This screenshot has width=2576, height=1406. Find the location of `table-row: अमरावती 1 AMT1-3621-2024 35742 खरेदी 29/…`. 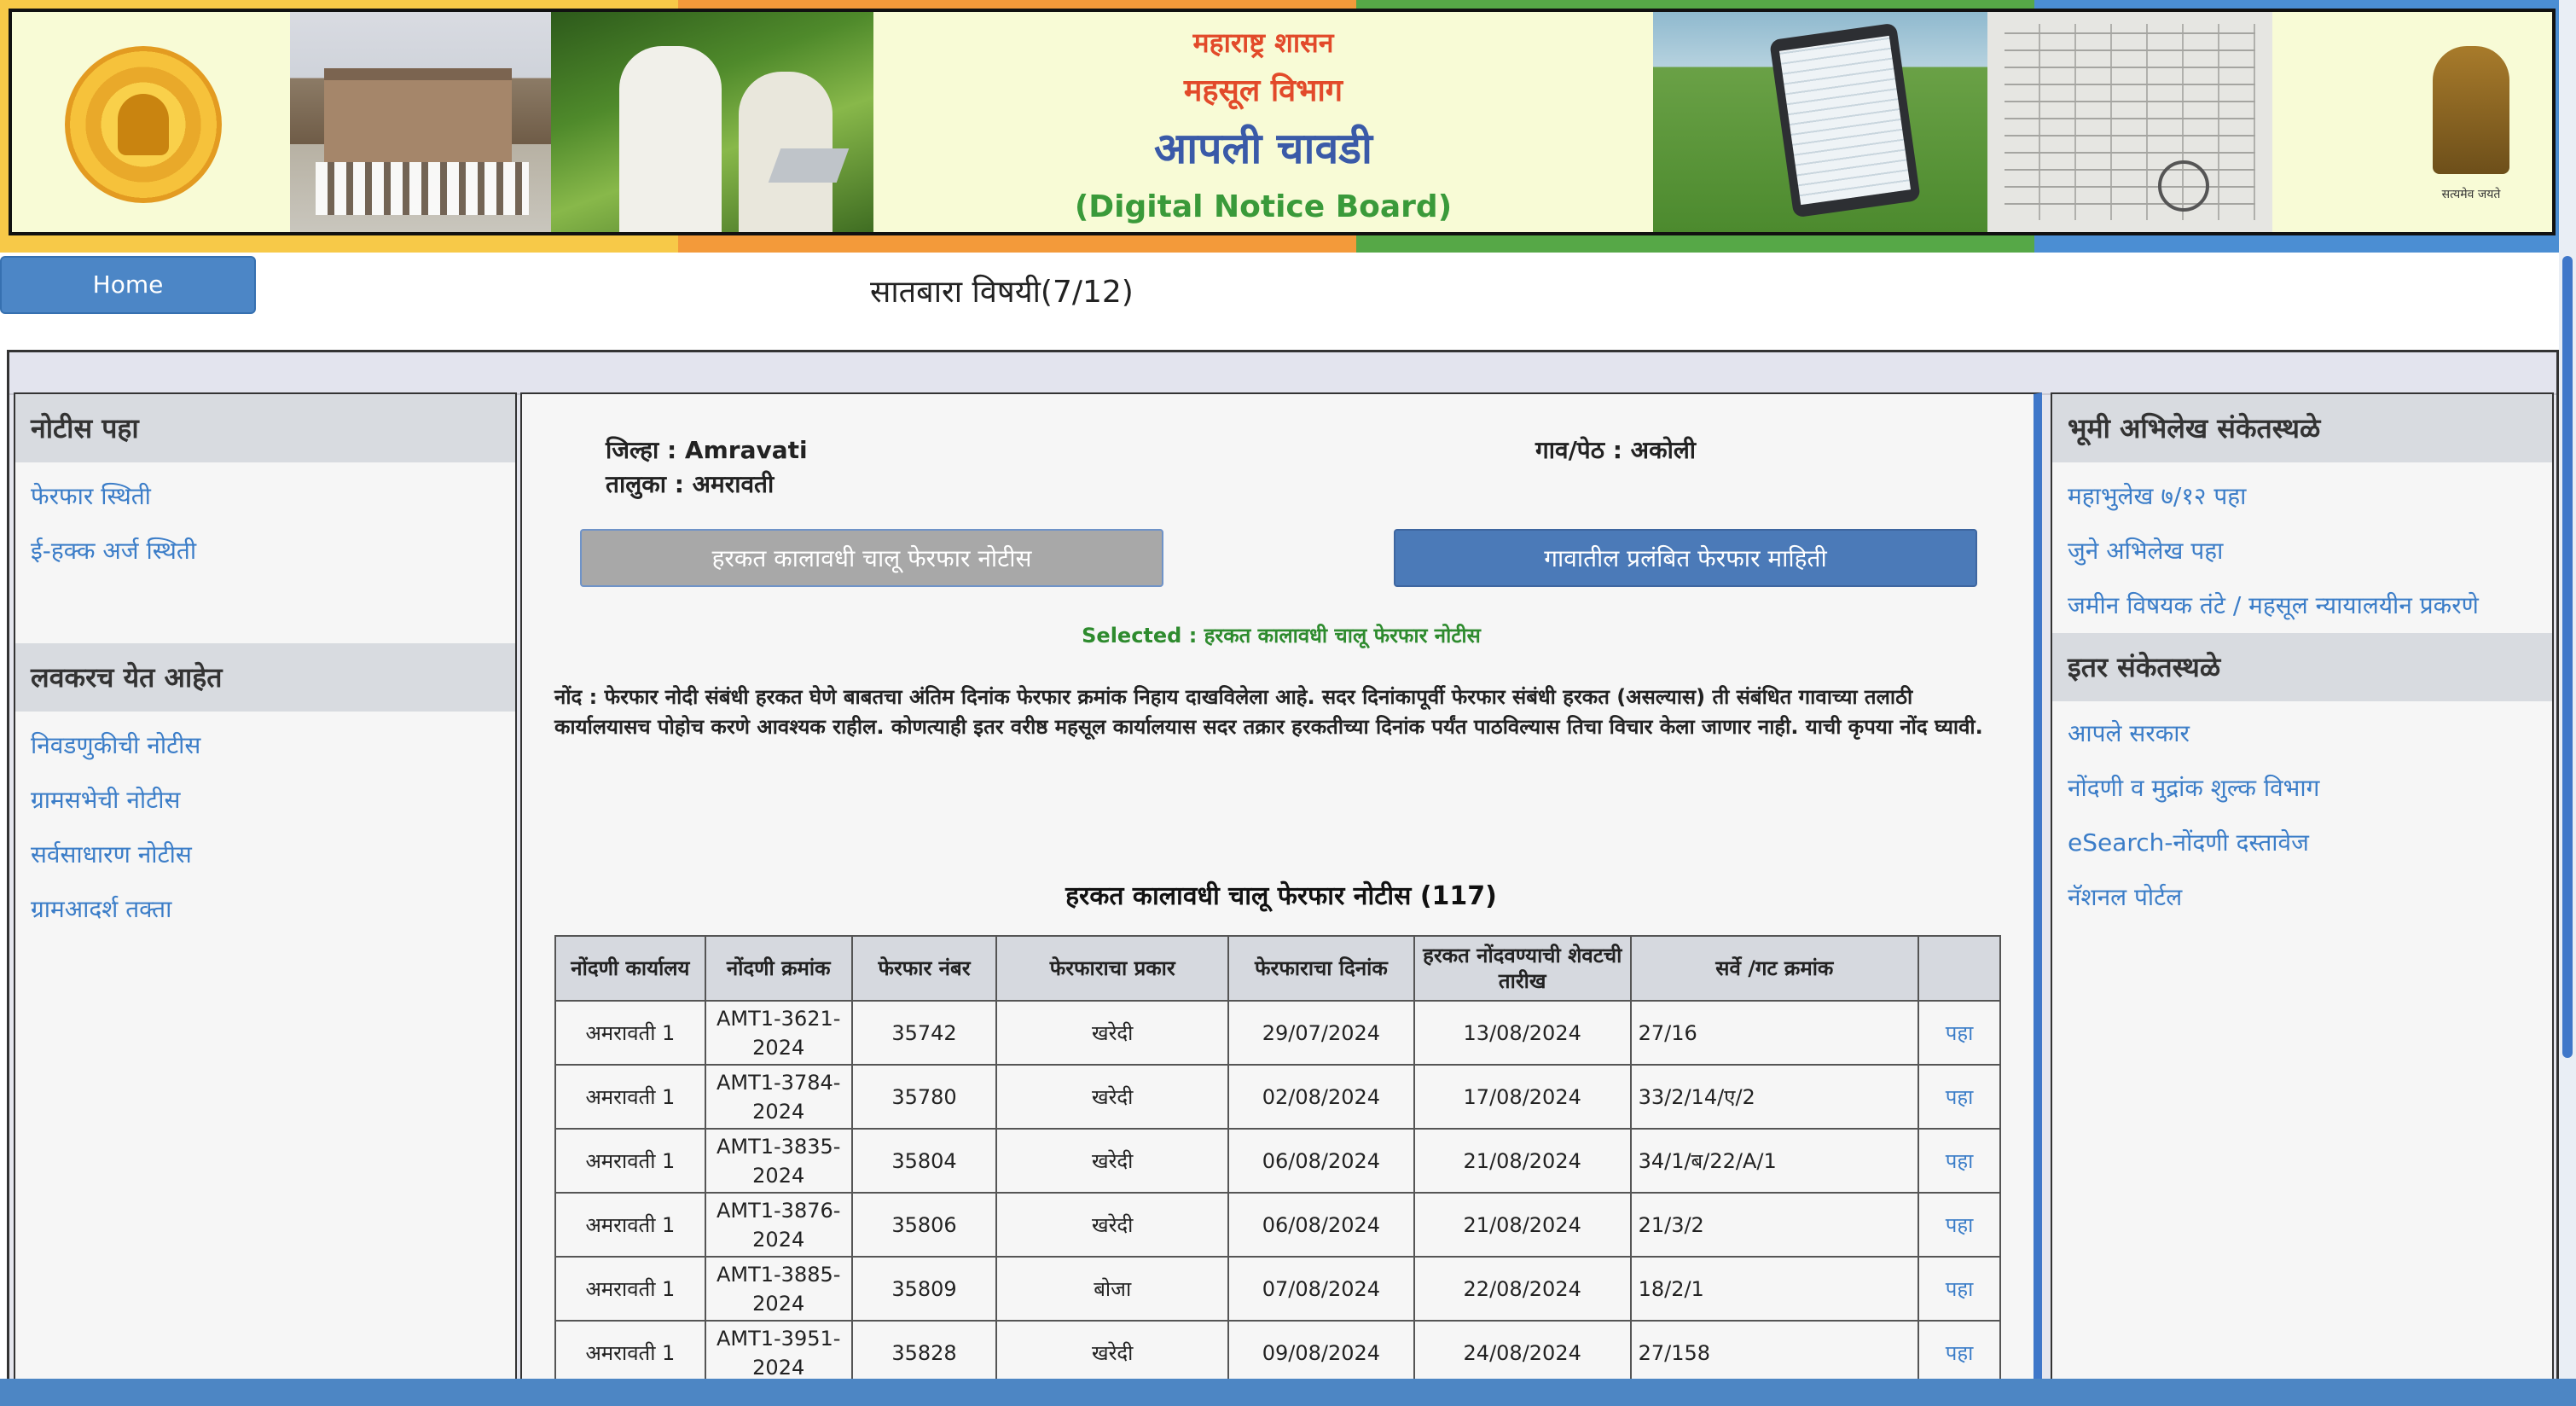

table-row: अमरावती 1 AMT1-3621-2024 35742 खरेदी 29/… is located at coordinates (1277, 1033).